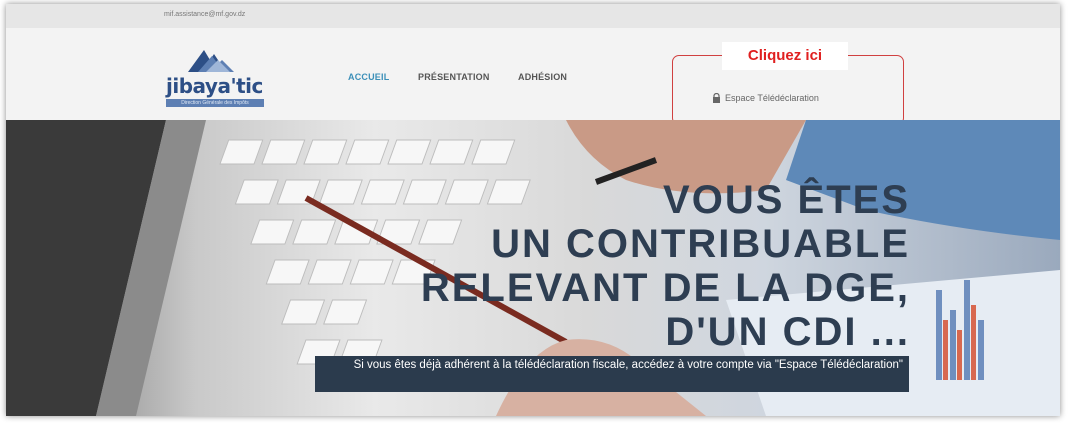 This screenshot has width=1070, height=423. What do you see at coordinates (786, 200) in the screenshot?
I see `headline-line-1: VOUS ÊTES` at bounding box center [786, 200].